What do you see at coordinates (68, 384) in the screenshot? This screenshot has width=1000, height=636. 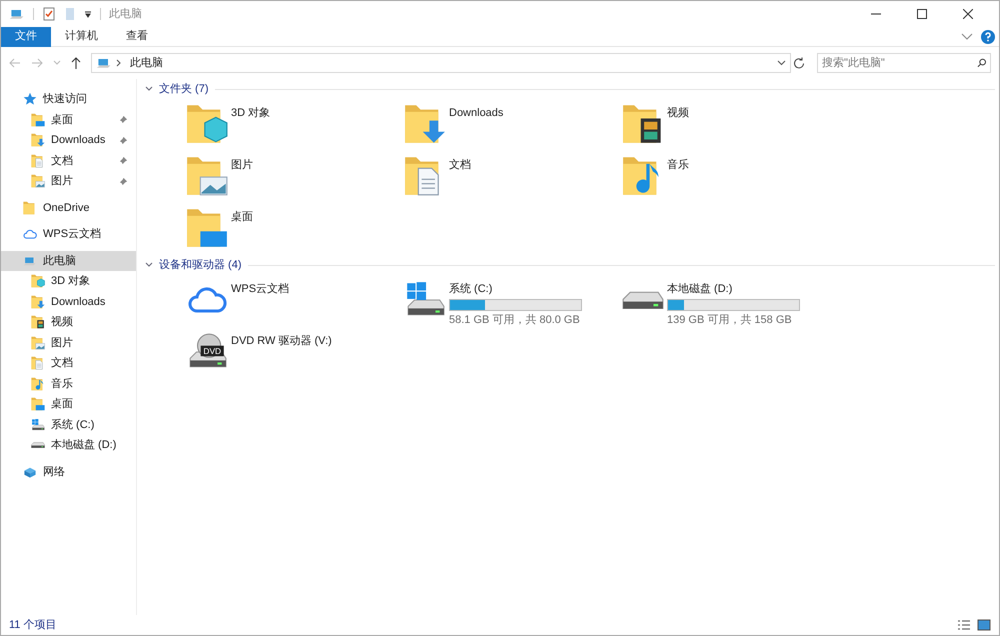 I see `sidebar-item: 音乐` at bounding box center [68, 384].